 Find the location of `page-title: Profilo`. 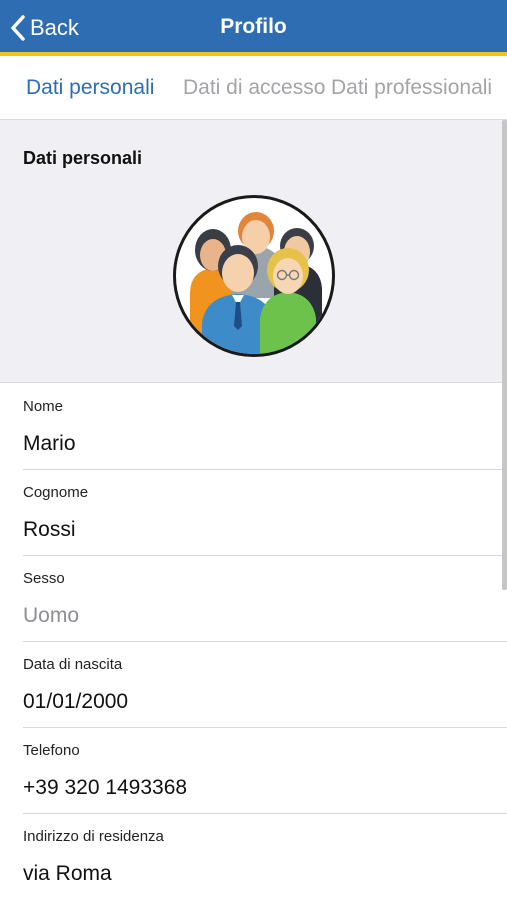

page-title: Profilo is located at coordinates (253, 26).